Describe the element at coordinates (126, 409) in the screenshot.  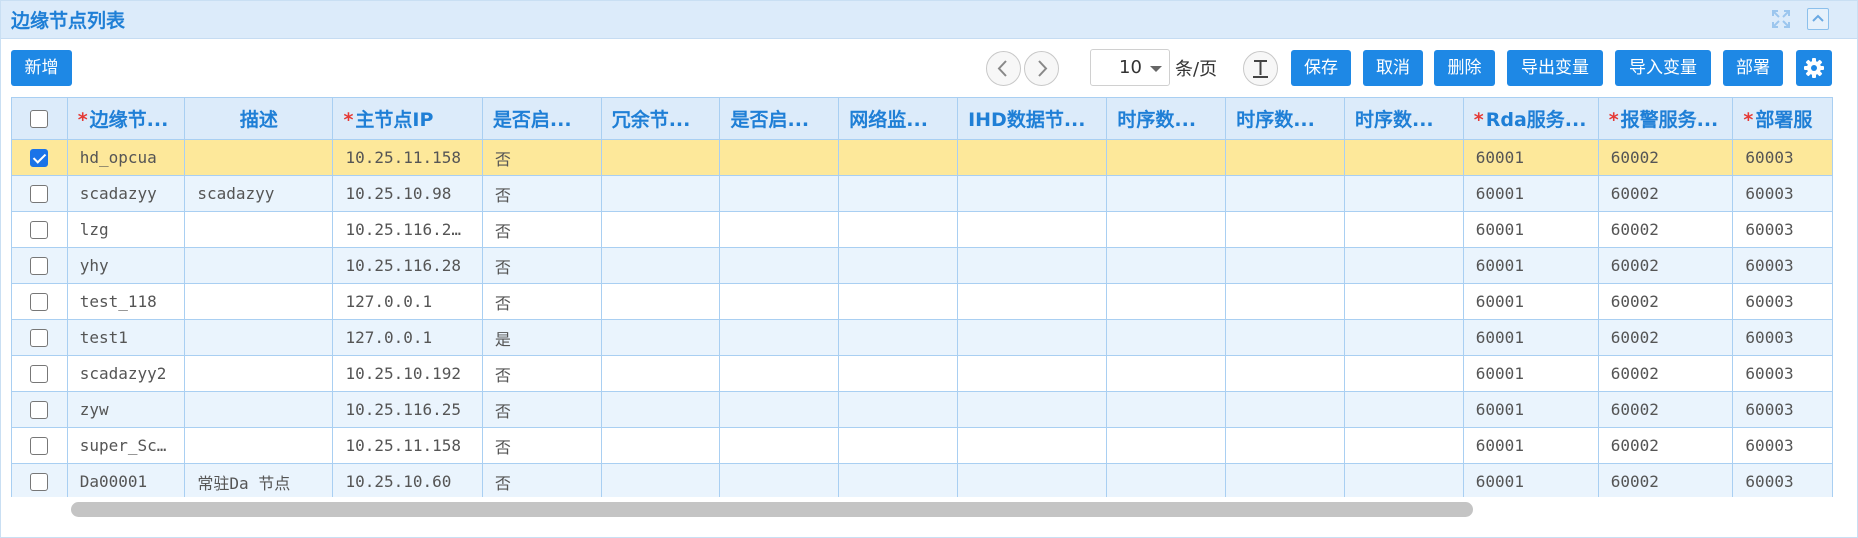
I see `table-cell: zyw` at that location.